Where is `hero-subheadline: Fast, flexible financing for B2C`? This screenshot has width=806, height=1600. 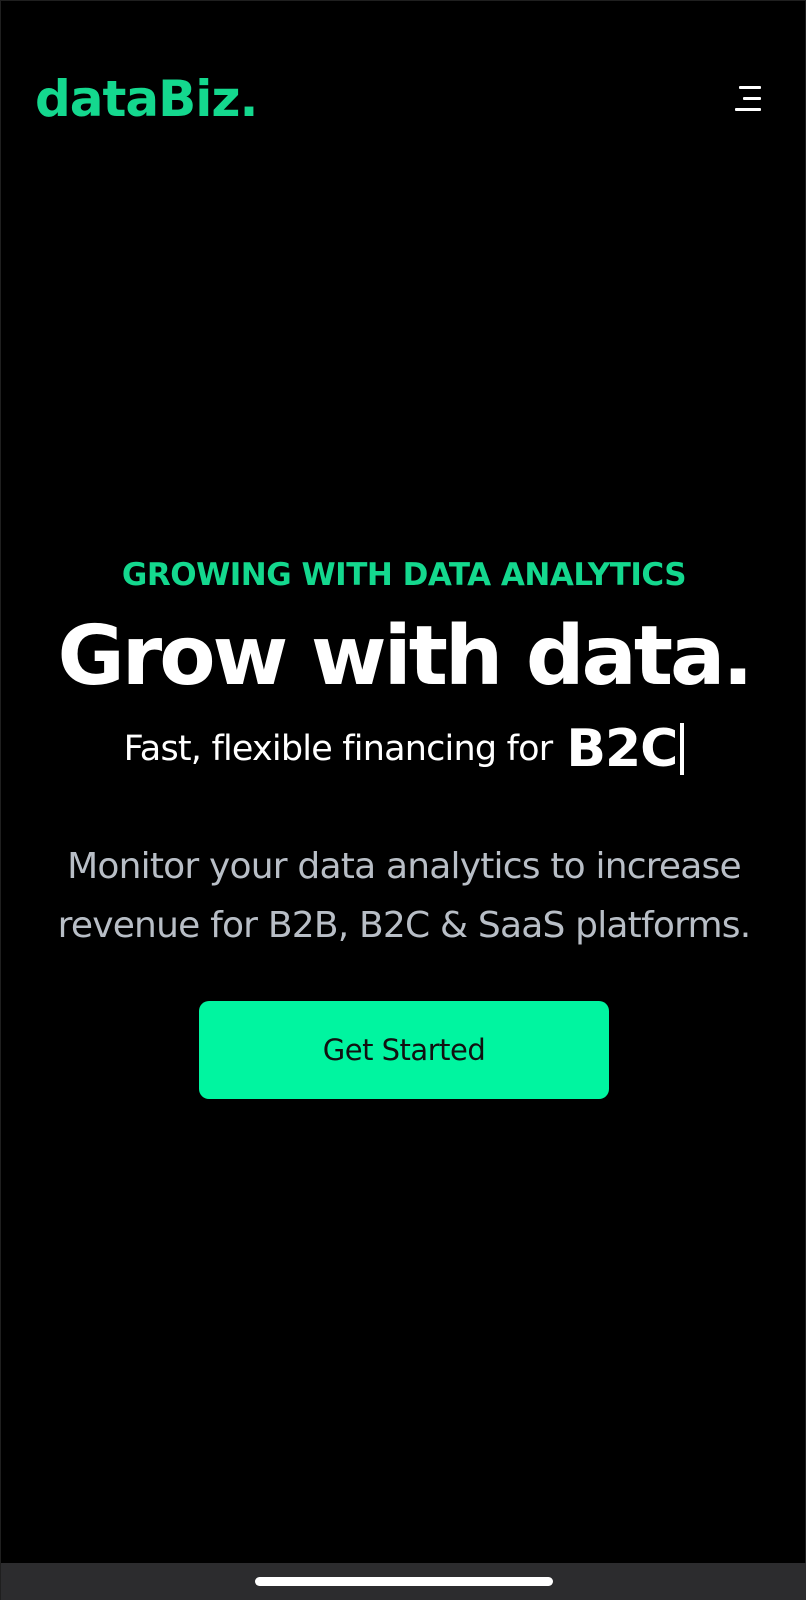 hero-subheadline: Fast, flexible financing for B2C is located at coordinates (403, 749).